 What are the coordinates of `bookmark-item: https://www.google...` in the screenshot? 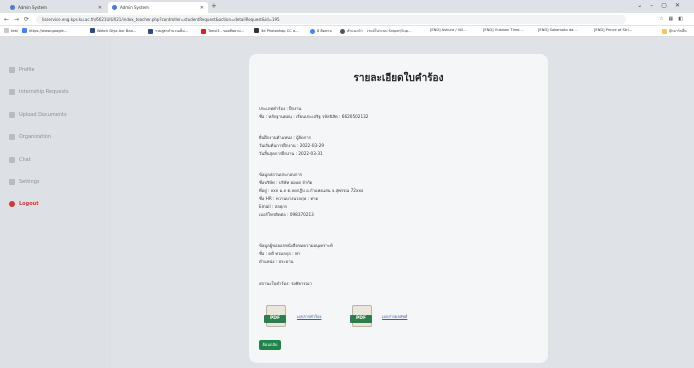 It's located at (44, 30).